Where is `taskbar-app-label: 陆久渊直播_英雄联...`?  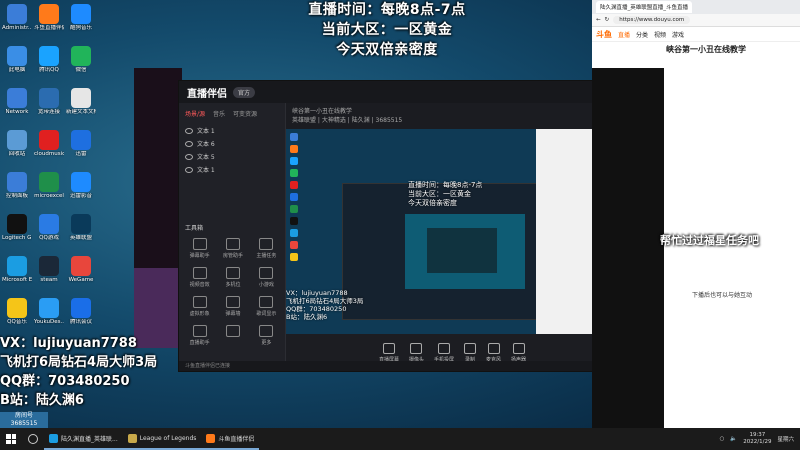
taskbar-app-label: 陆久渊直播_英雄联... is located at coordinates (89, 439).